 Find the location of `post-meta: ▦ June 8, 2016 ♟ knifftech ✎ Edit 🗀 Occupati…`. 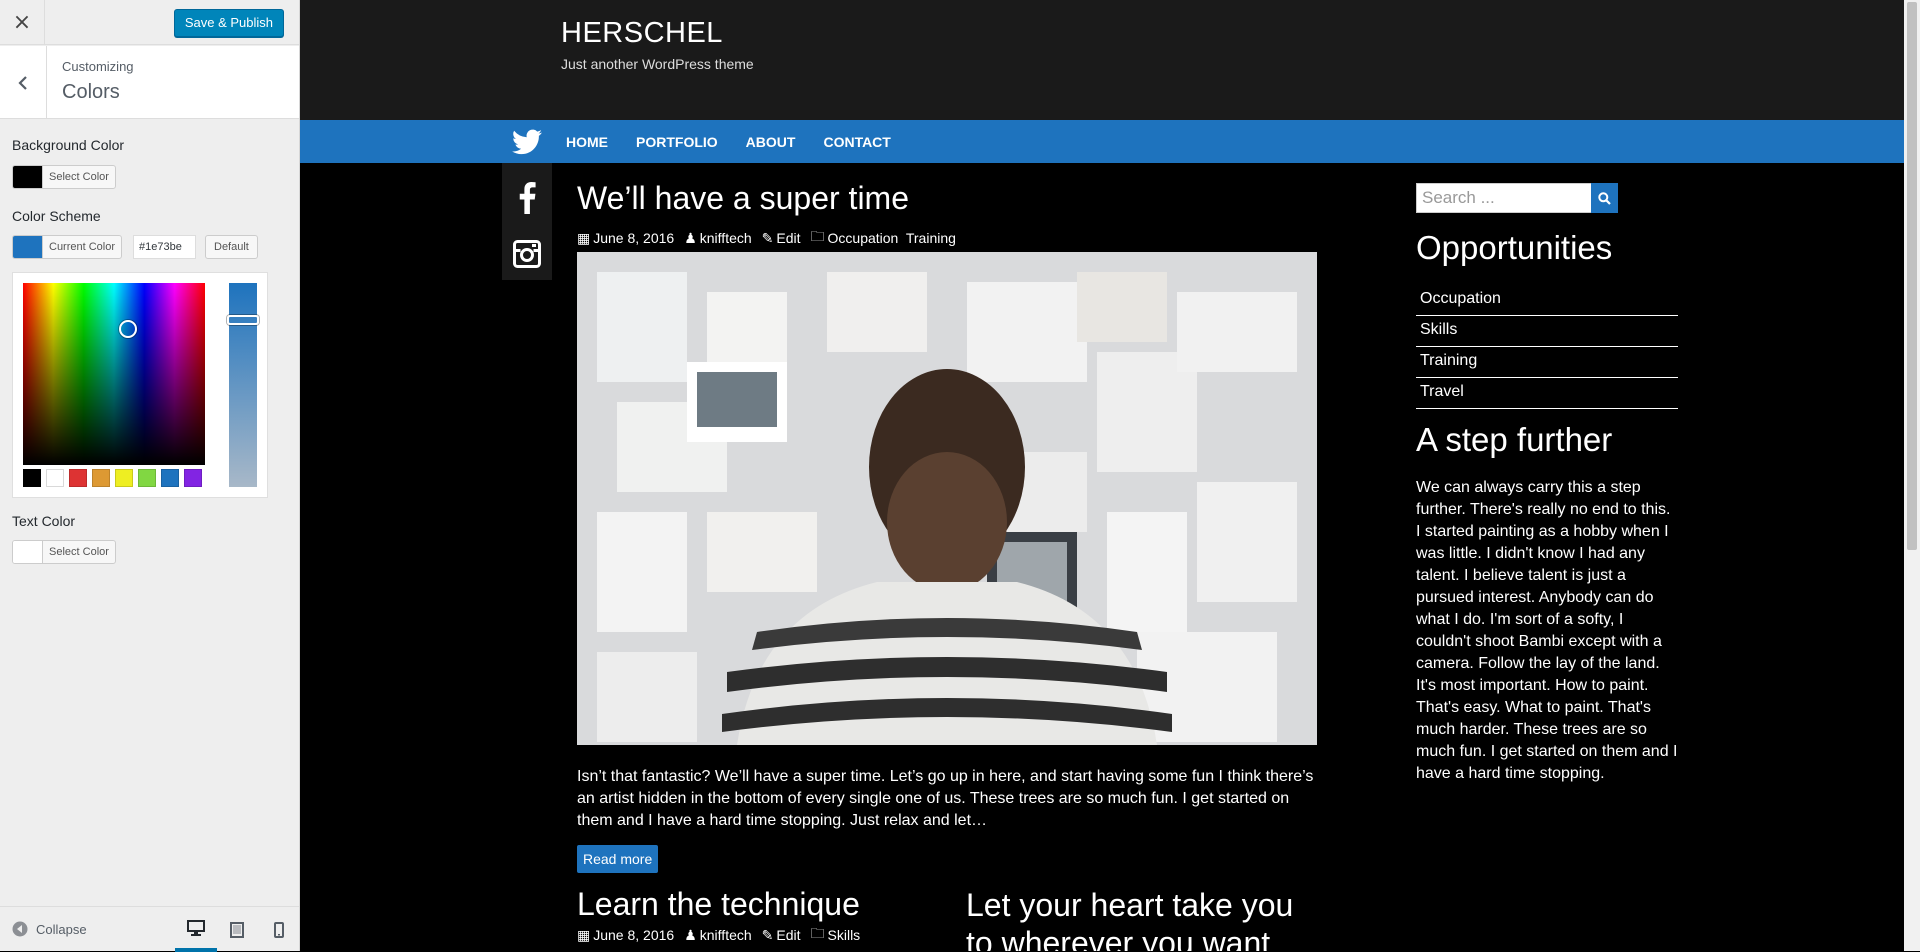

post-meta: ▦ June 8, 2016 ♟ knifftech ✎ Edit 🗀 Occupati… is located at coordinates (766, 238).